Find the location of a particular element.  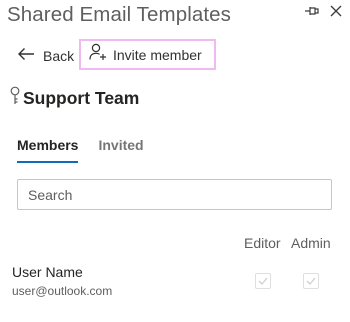

team-name: Support Team is located at coordinates (81, 98).